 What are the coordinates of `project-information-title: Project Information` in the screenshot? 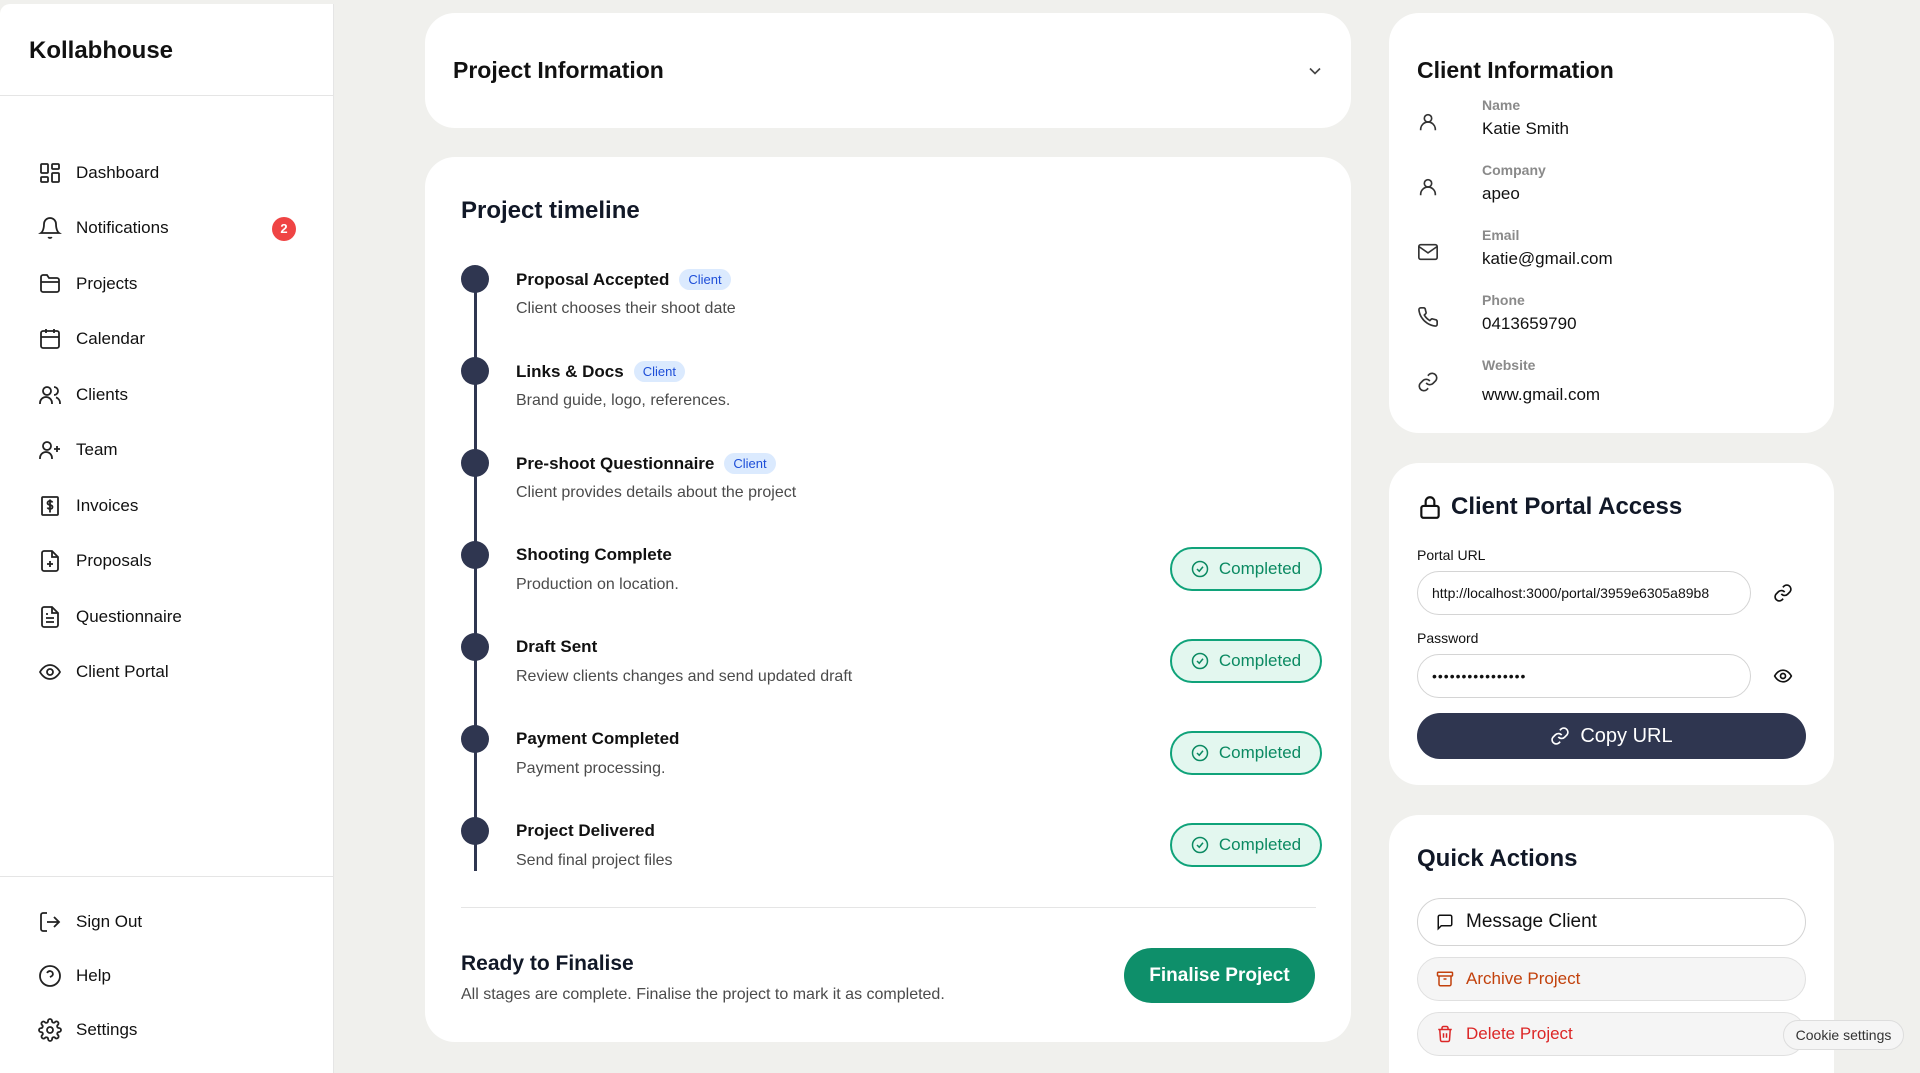 It's located at (558, 70).